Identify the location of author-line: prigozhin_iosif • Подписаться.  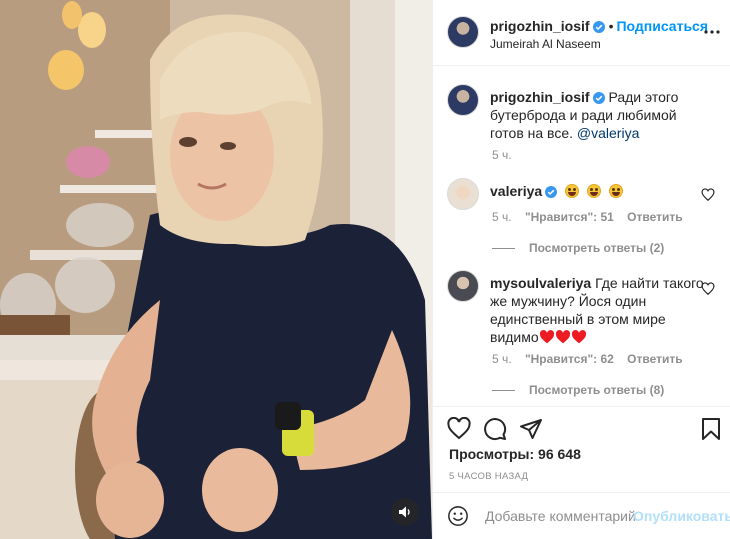
(599, 26).